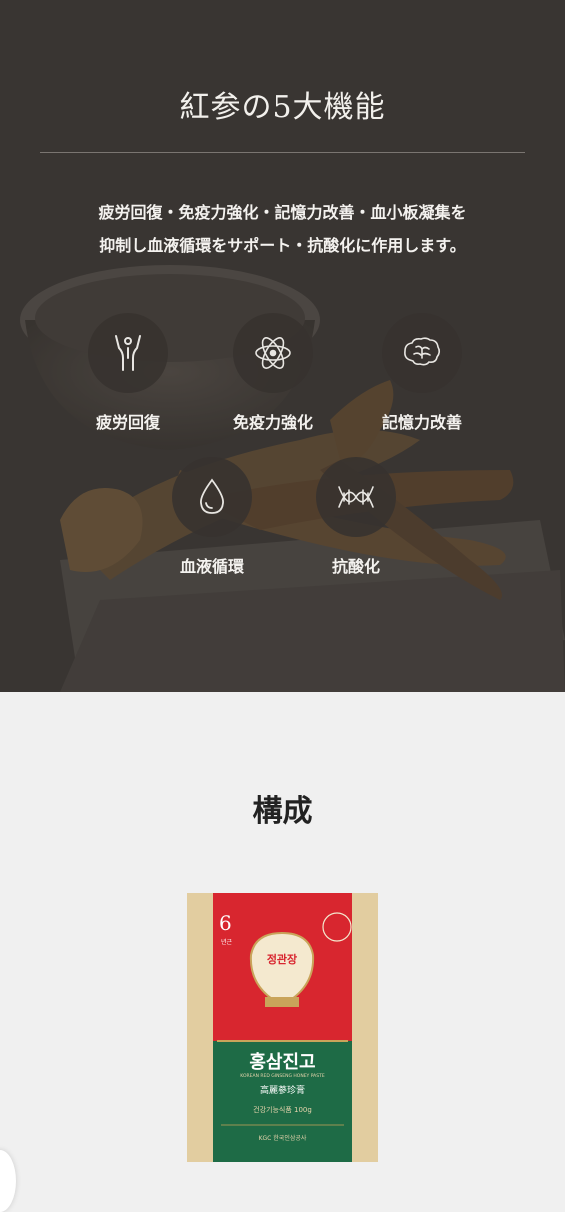 This screenshot has width=565, height=1212. Describe the element at coordinates (282, 811) in the screenshot. I see `composition-title: 構成` at that location.